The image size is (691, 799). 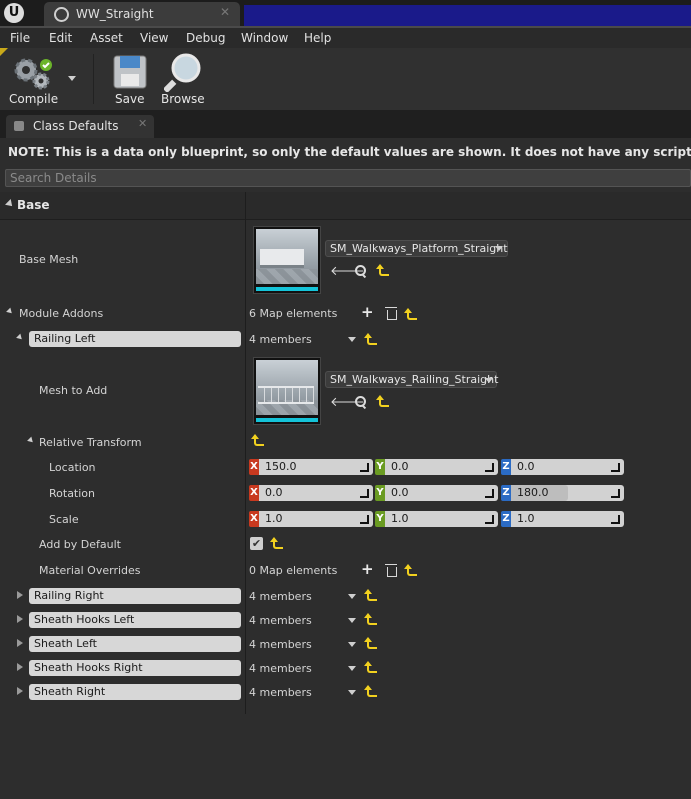 What do you see at coordinates (225, 12) in the screenshot?
I see `close-tab-icon: ✕` at bounding box center [225, 12].